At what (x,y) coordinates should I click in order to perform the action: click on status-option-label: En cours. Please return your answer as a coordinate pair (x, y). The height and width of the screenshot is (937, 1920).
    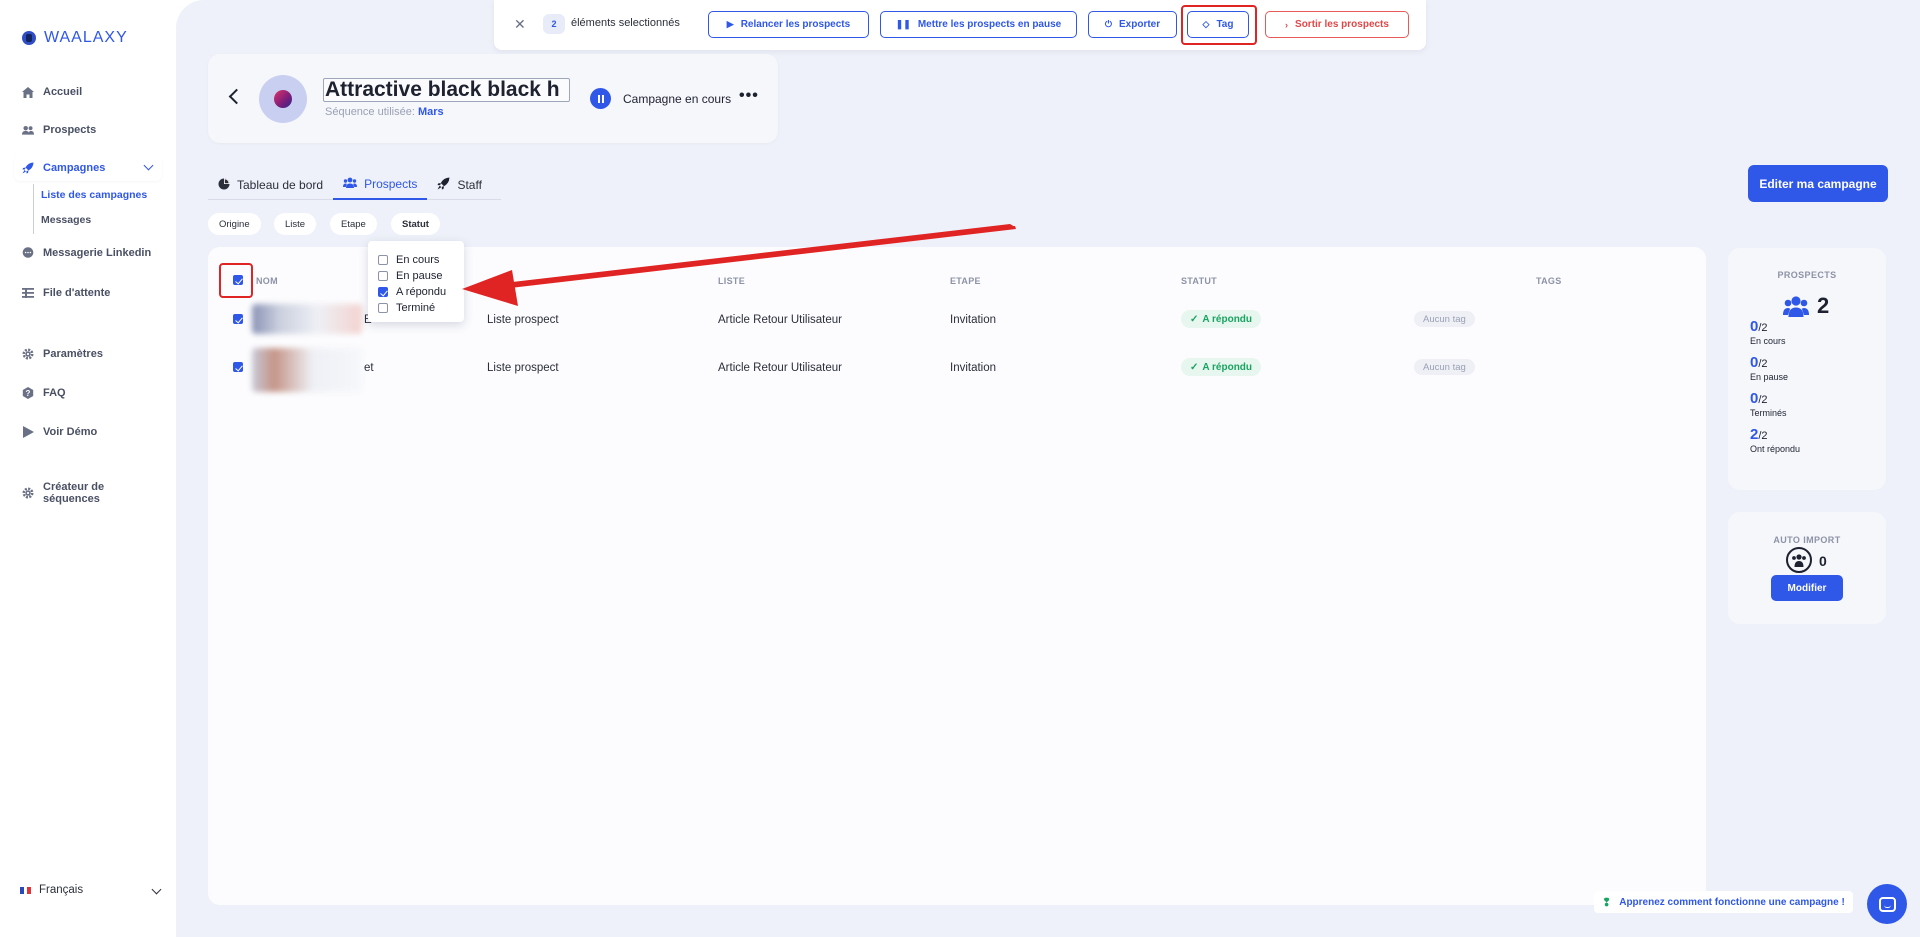
    Looking at the image, I should click on (418, 260).